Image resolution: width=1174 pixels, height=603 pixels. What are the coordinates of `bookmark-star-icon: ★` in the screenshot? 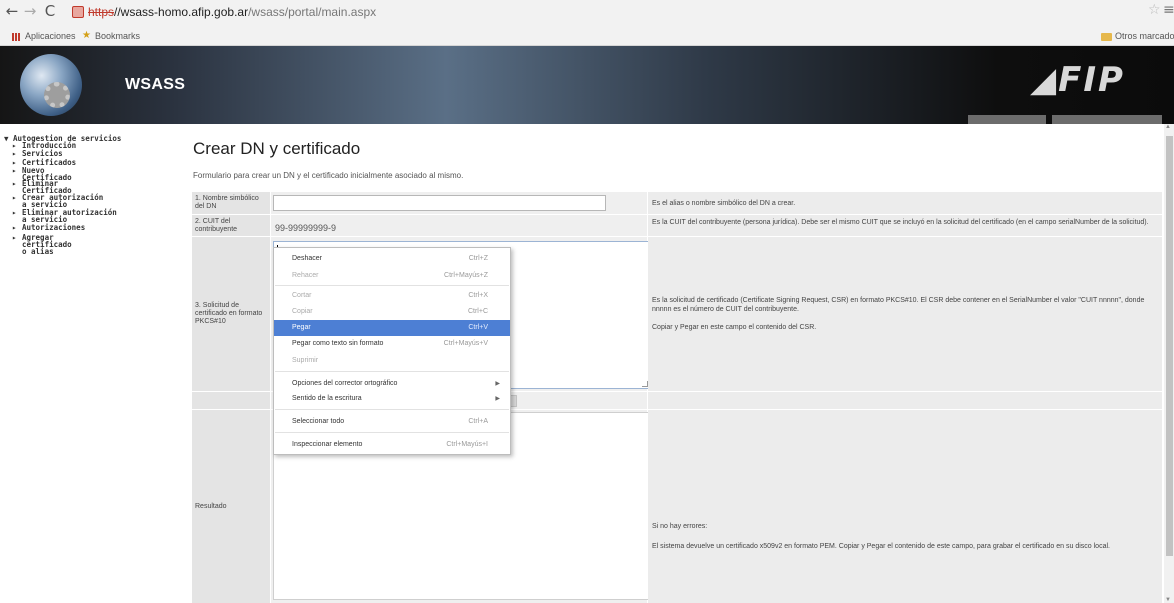 It's located at (86, 35).